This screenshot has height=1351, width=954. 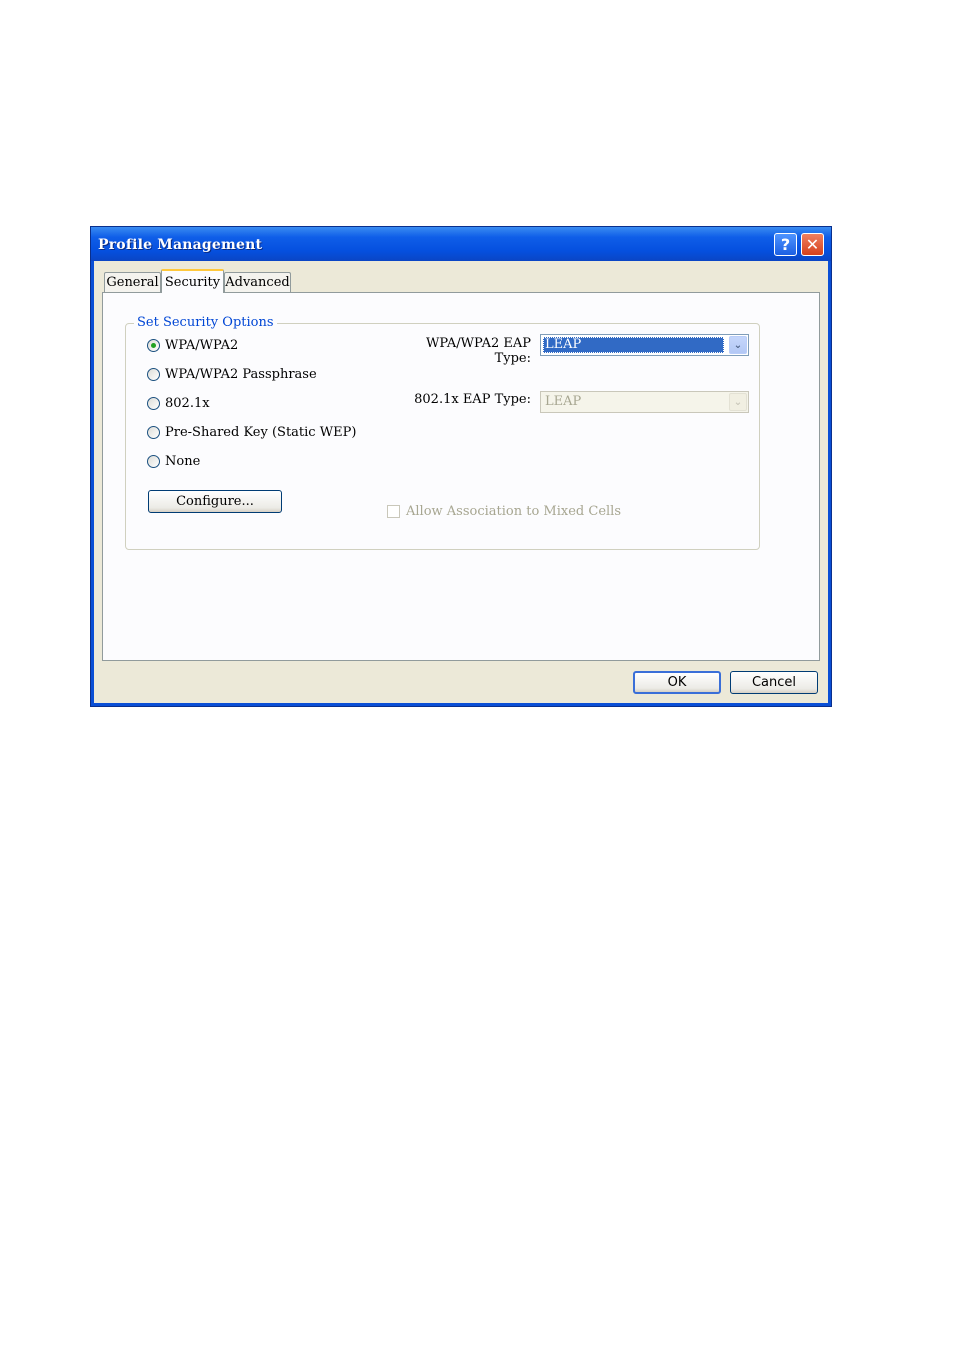 I want to click on tab-general: General, so click(x=132, y=282).